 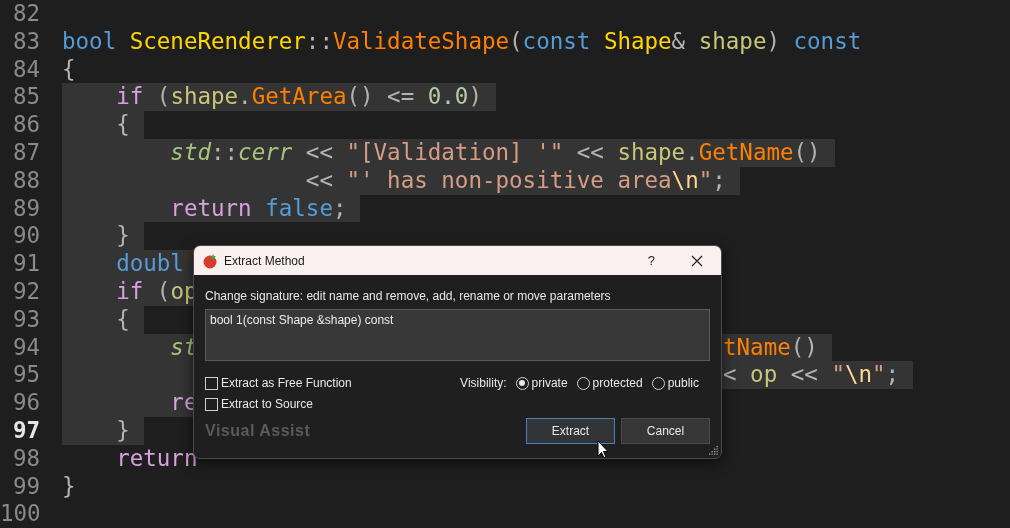 What do you see at coordinates (69, 486) in the screenshot?
I see `code-line: }` at bounding box center [69, 486].